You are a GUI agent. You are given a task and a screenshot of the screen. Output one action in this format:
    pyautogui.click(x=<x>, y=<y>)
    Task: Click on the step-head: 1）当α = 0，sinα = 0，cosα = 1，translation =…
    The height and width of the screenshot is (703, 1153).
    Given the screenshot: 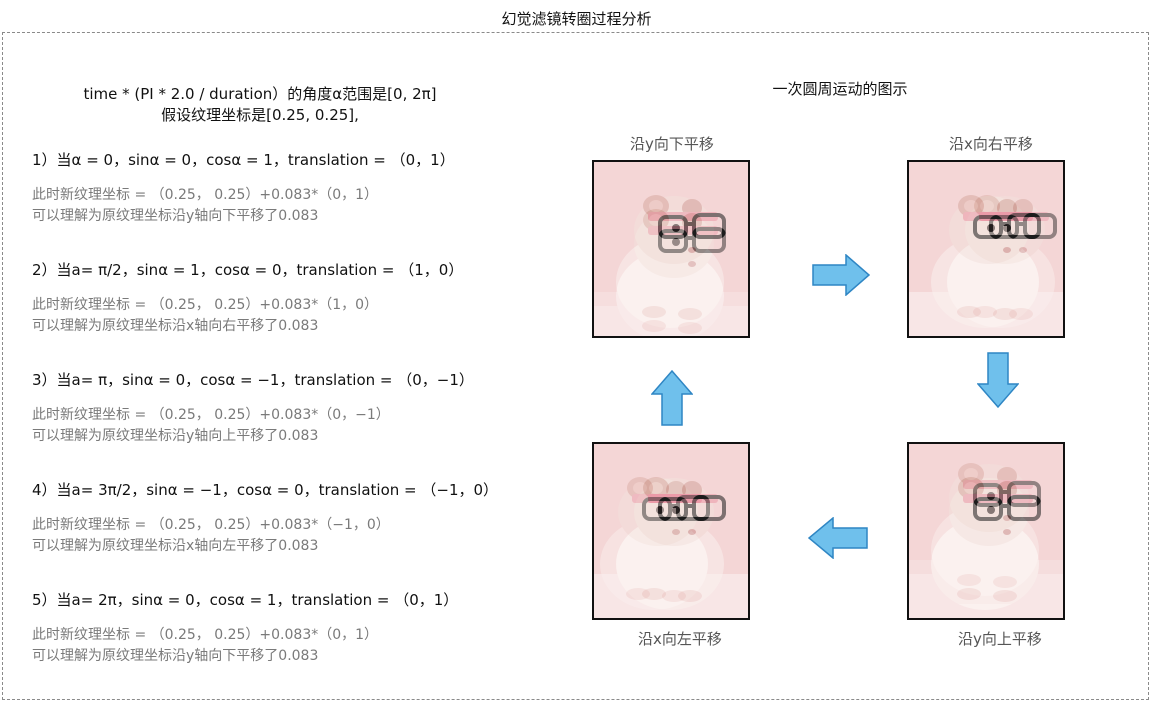 What is the action you would take?
    pyautogui.click(x=243, y=160)
    